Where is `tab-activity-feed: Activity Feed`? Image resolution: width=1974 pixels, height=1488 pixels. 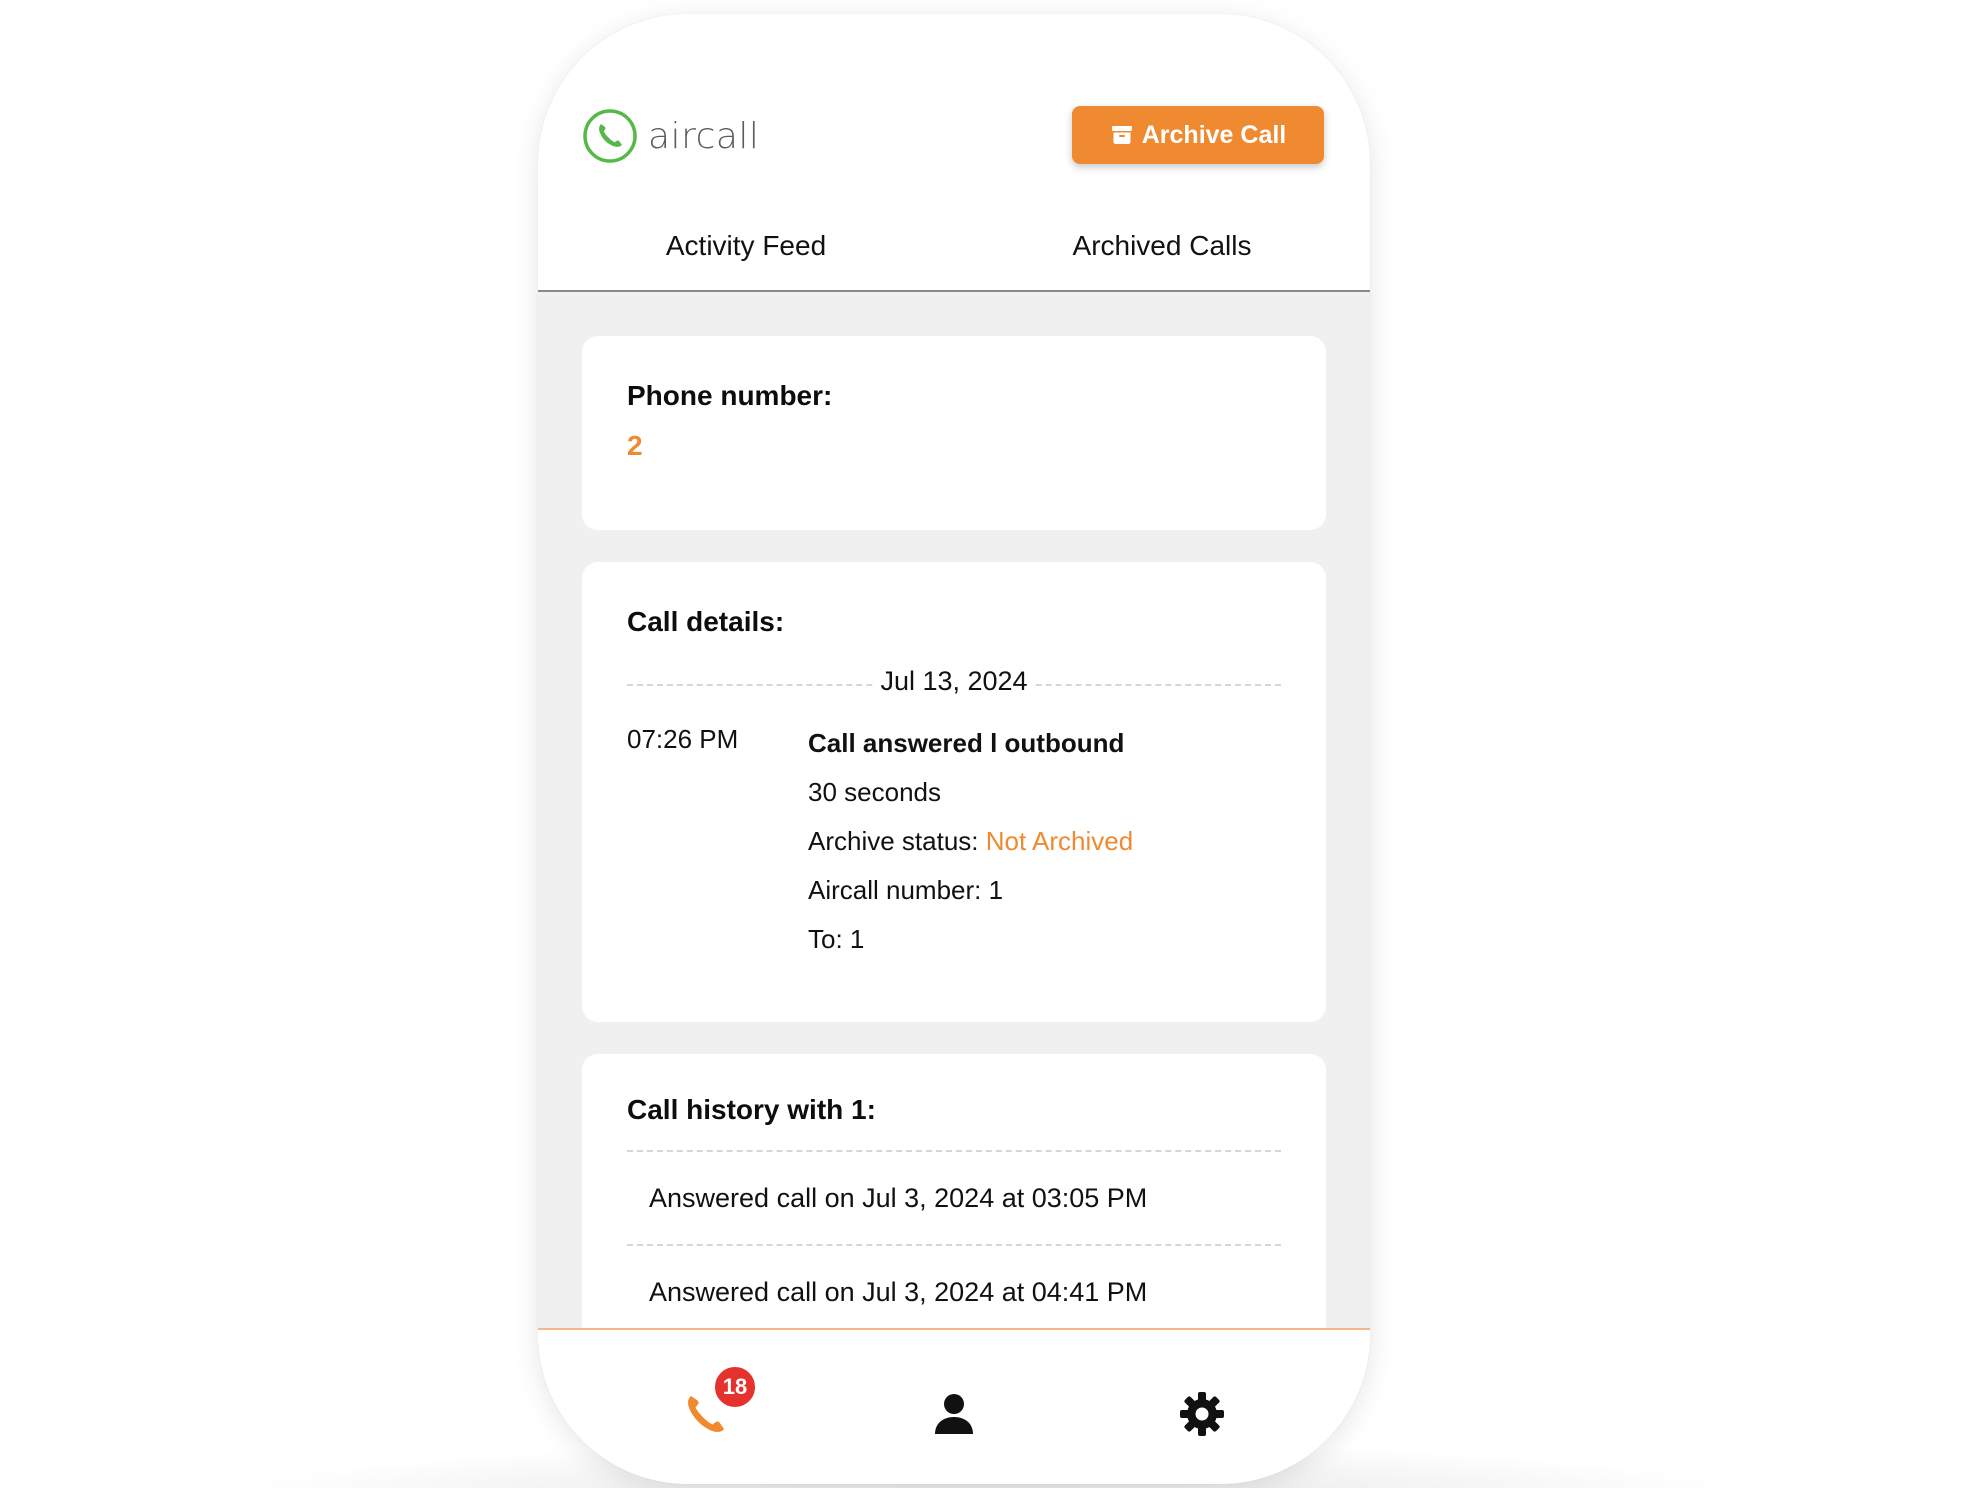 tab-activity-feed: Activity Feed is located at coordinates (746, 250).